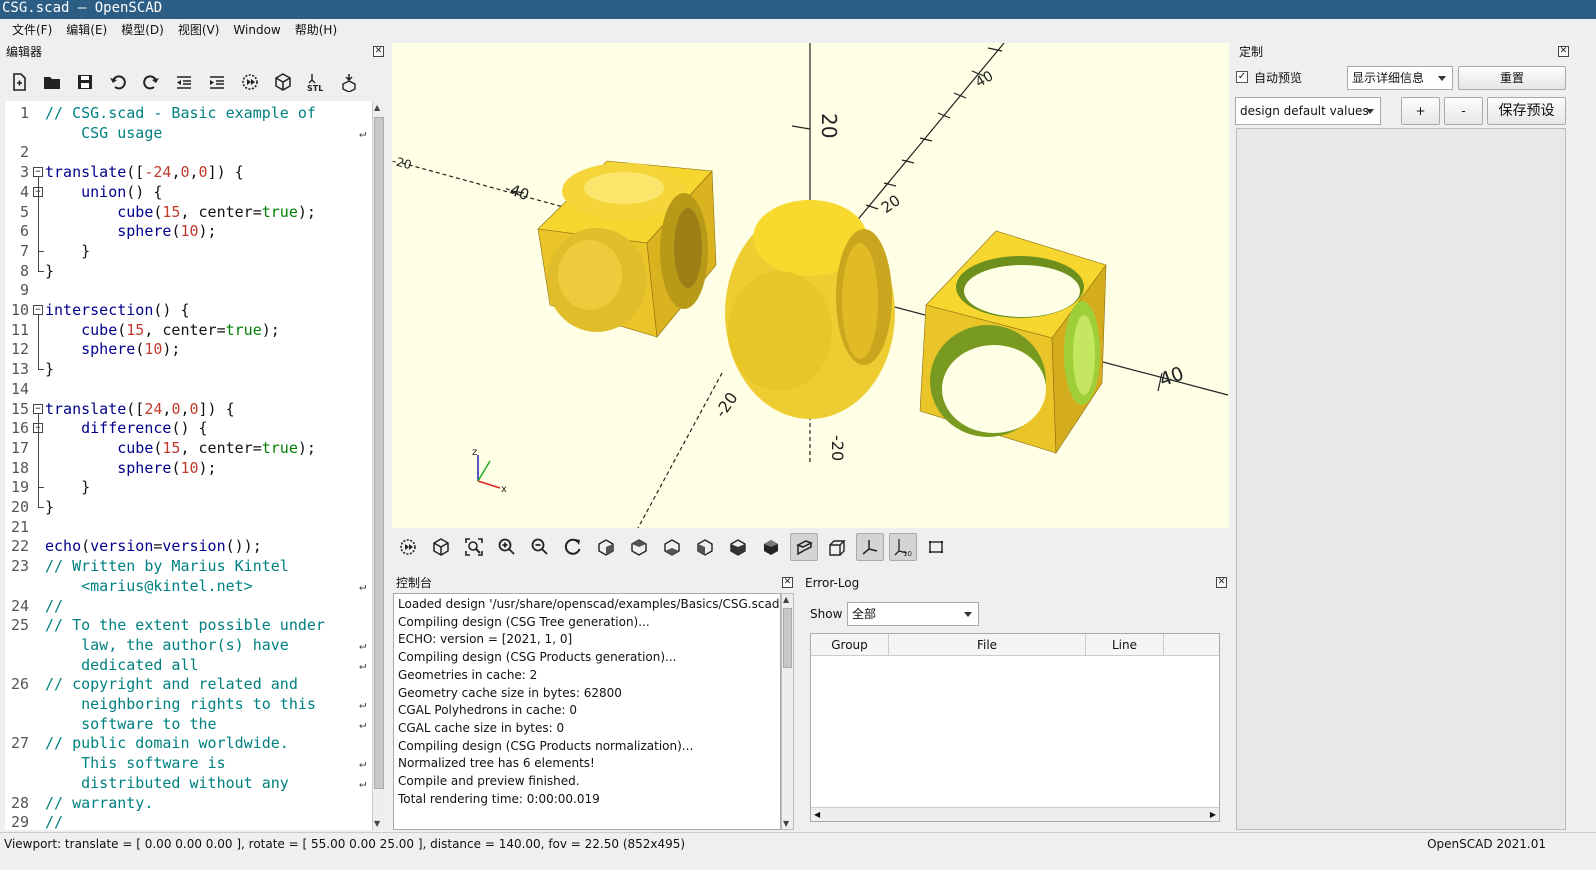 The image size is (1596, 870). Describe the element at coordinates (832, 583) in the screenshot. I see `errorlog-dock-title: Error-Log` at that location.